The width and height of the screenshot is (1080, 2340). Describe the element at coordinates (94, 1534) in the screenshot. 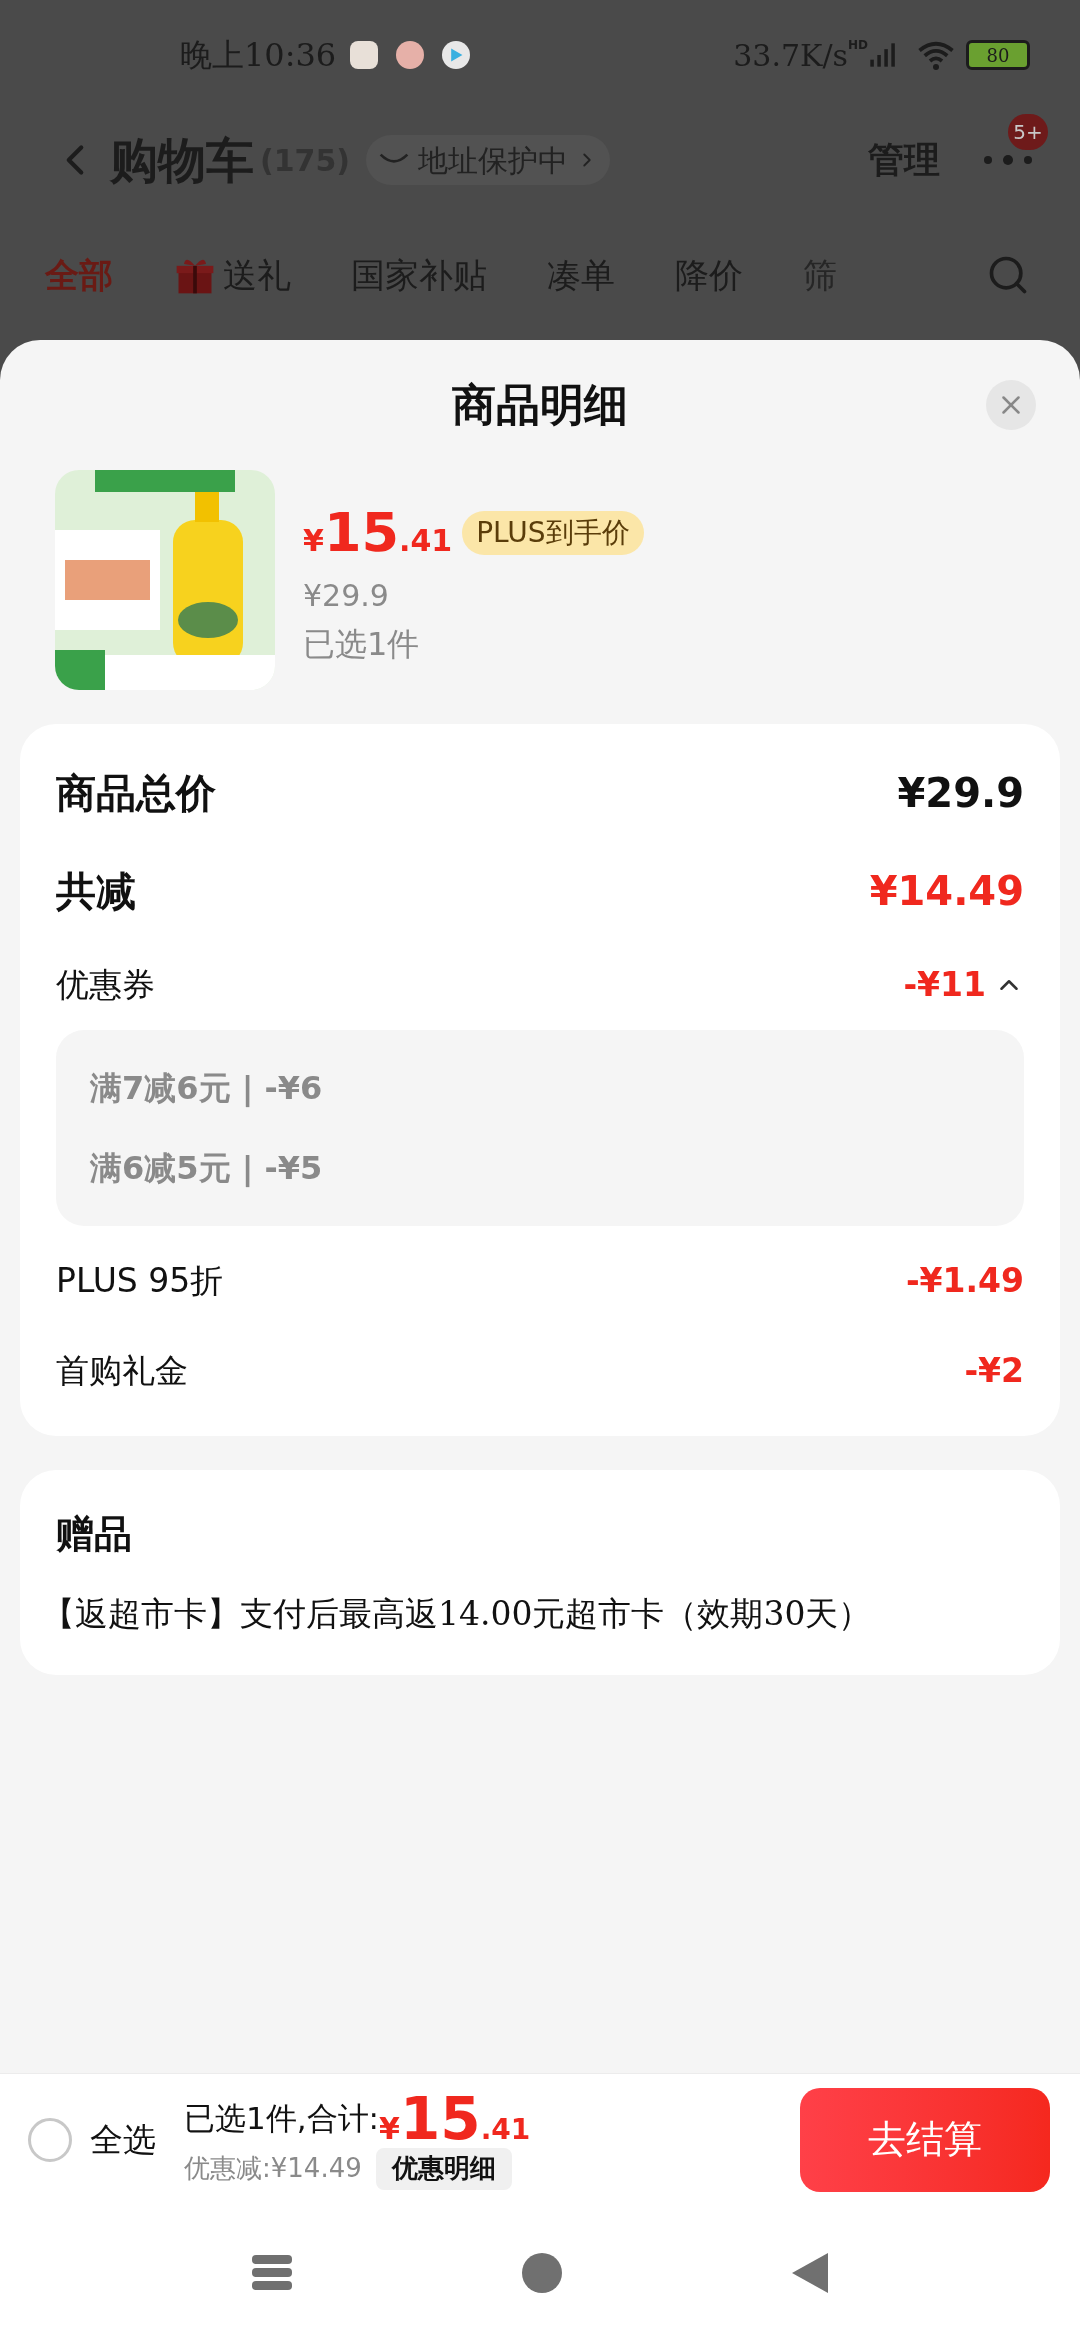

I see `gift-title: 赠品` at that location.